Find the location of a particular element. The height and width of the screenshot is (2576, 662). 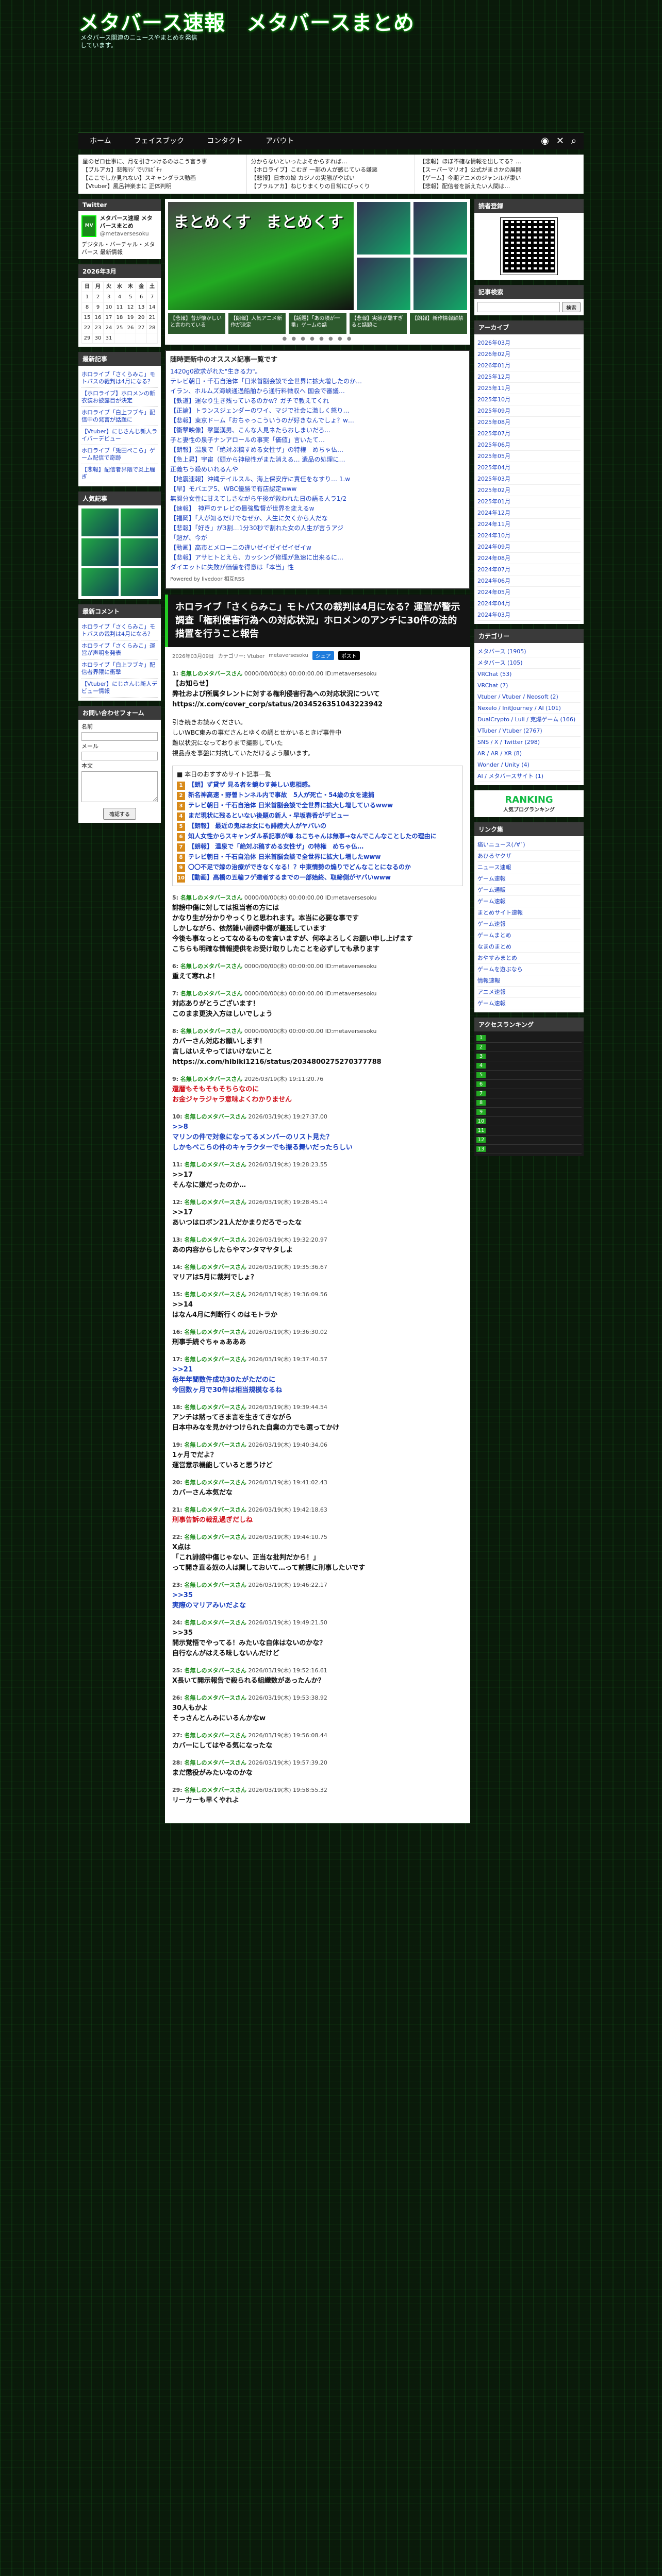

category-link: DualCrypto / Luli / 克爆ゲーム (166) is located at coordinates (529, 719).